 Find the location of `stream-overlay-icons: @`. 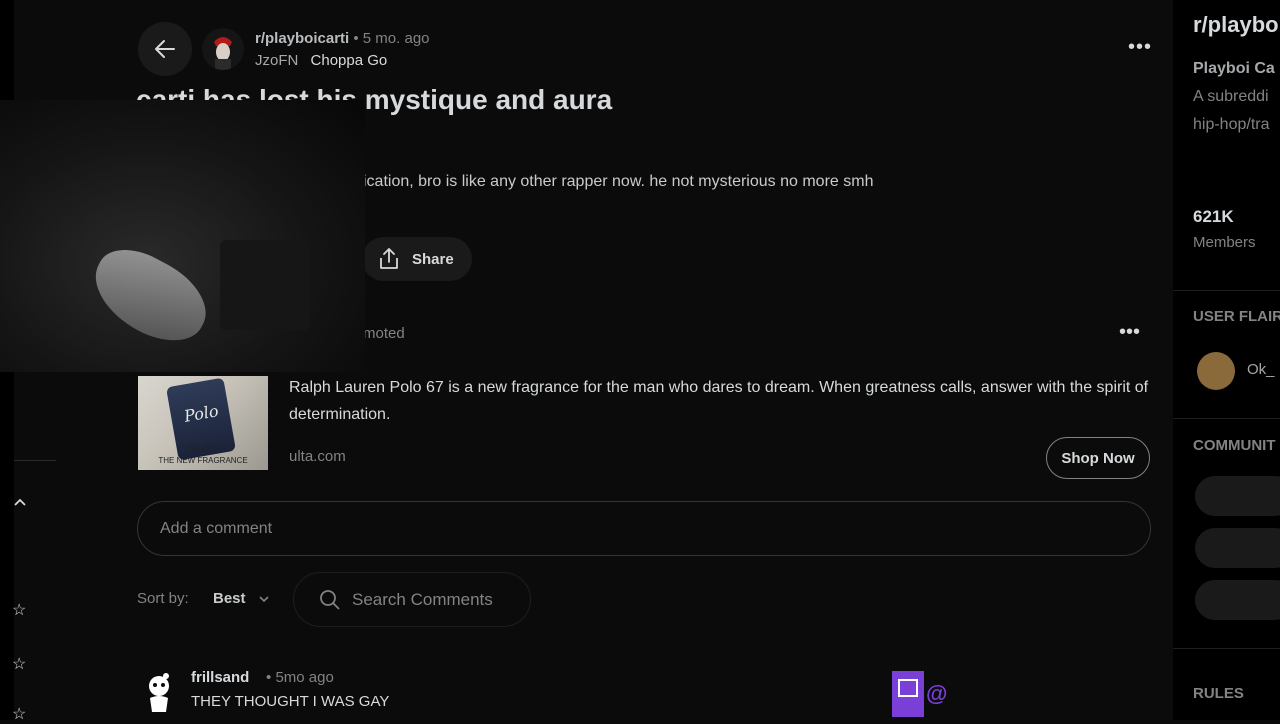

stream-overlay-icons: @ is located at coordinates (922, 694).